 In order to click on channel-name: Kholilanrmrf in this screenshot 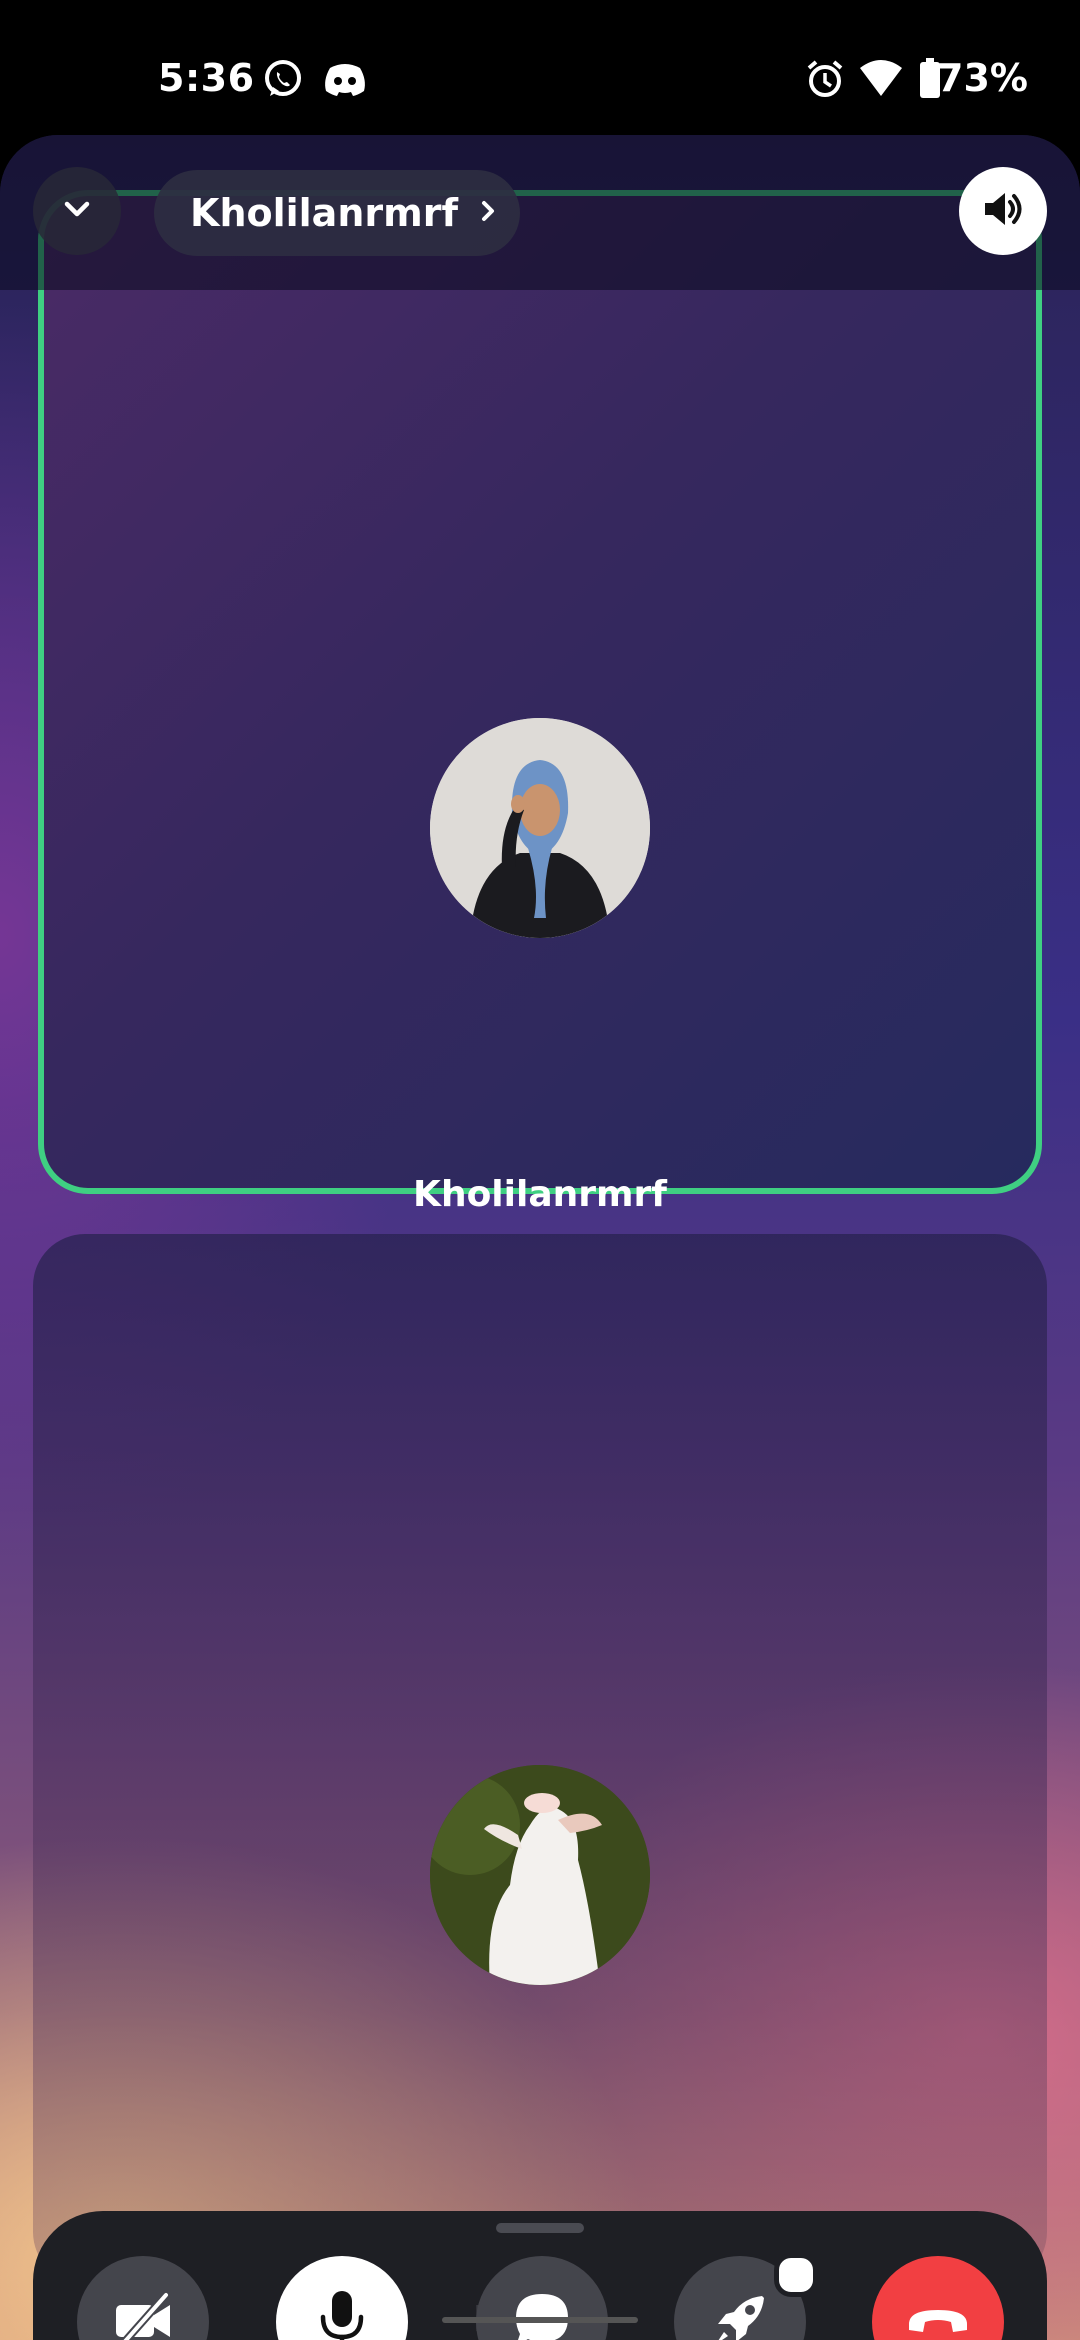, I will do `click(324, 213)`.